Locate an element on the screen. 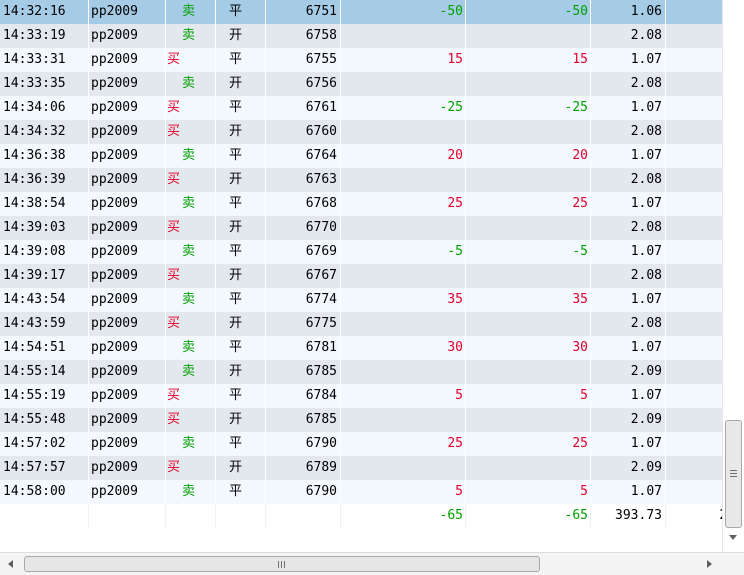  pnl-value-2: 15 is located at coordinates (528, 60).